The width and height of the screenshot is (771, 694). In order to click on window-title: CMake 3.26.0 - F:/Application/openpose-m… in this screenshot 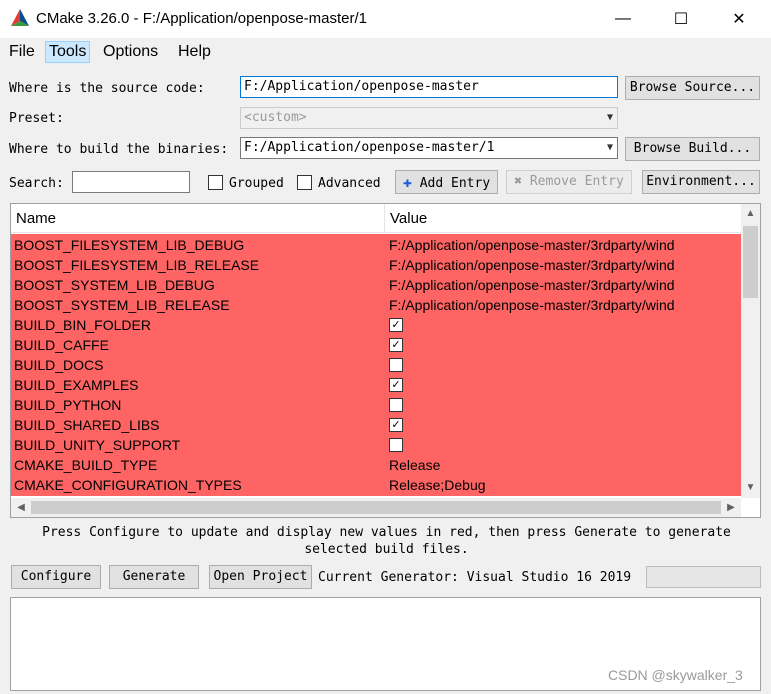, I will do `click(202, 18)`.